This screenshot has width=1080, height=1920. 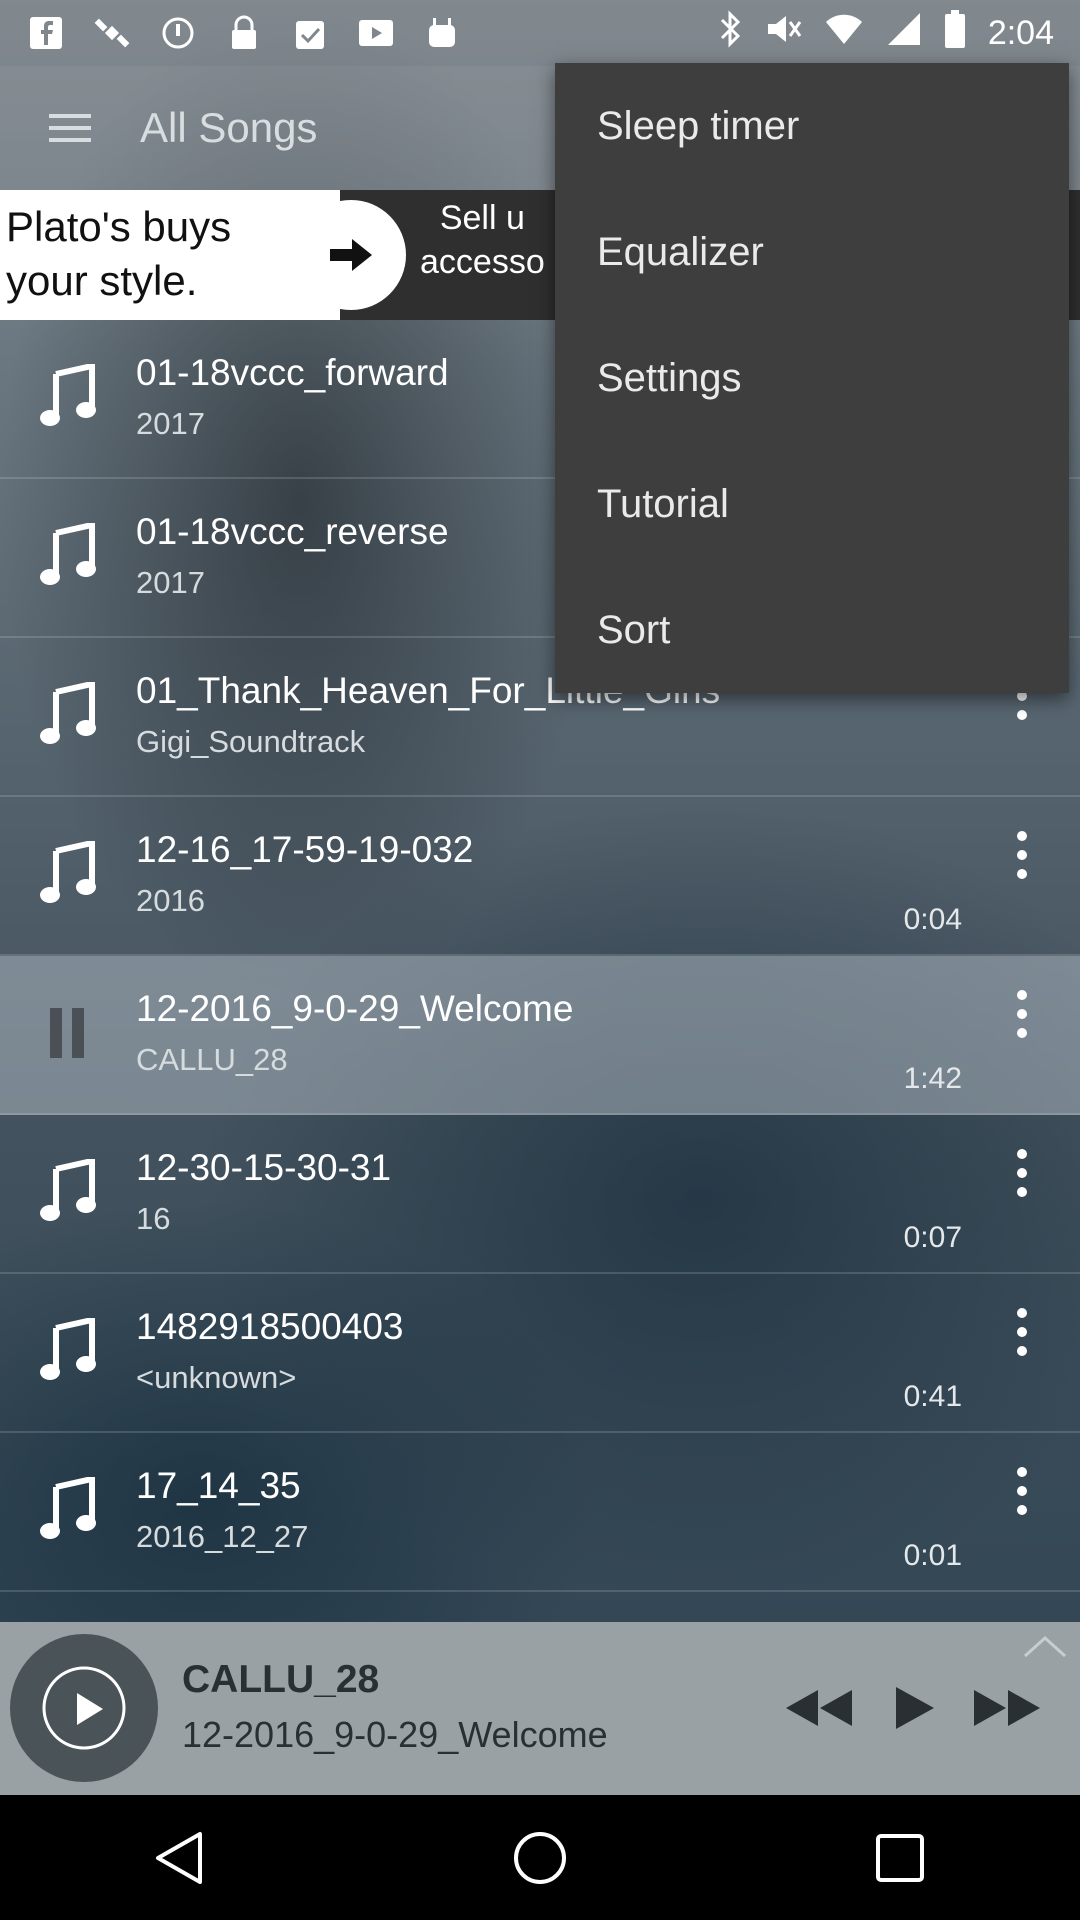 I want to click on satellite-icon, so click(x=112, y=33).